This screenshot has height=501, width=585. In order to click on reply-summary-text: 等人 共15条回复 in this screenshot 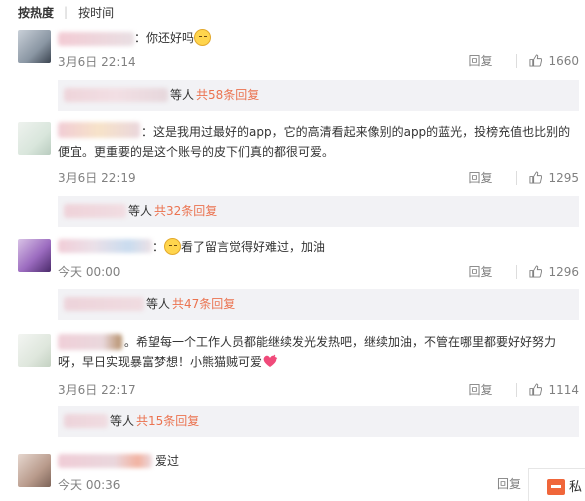, I will do `click(155, 421)`.